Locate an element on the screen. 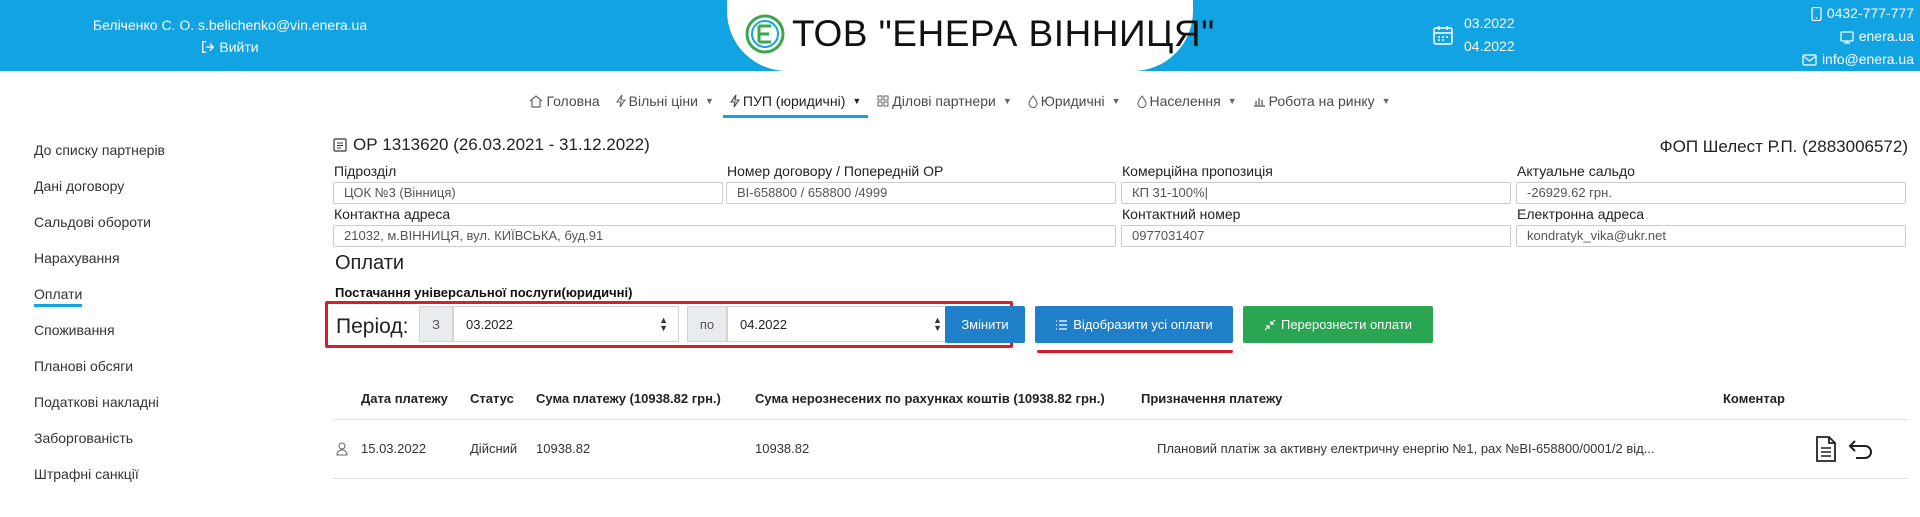 Image resolution: width=1920 pixels, height=517 pixels. sidebar-item-label: Планові обсяги is located at coordinates (84, 366).